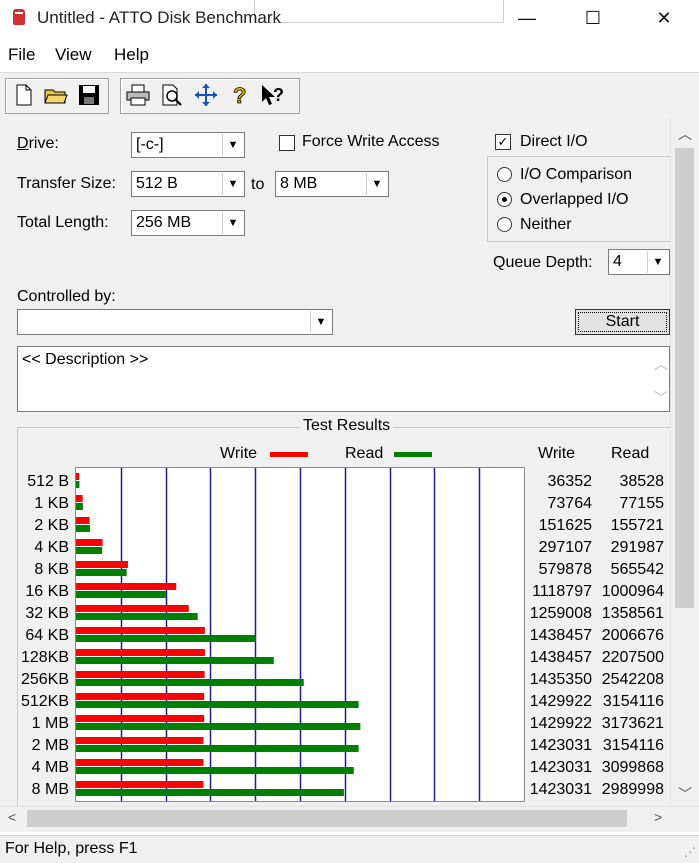 Image resolution: width=699 pixels, height=863 pixels. What do you see at coordinates (661, 398) in the screenshot?
I see `desc-scroll-down-icon: ﹀` at bounding box center [661, 398].